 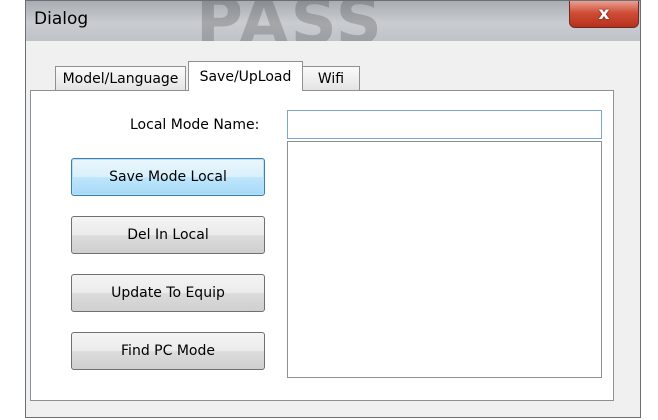 I want to click on close-button: x, so click(x=604, y=14).